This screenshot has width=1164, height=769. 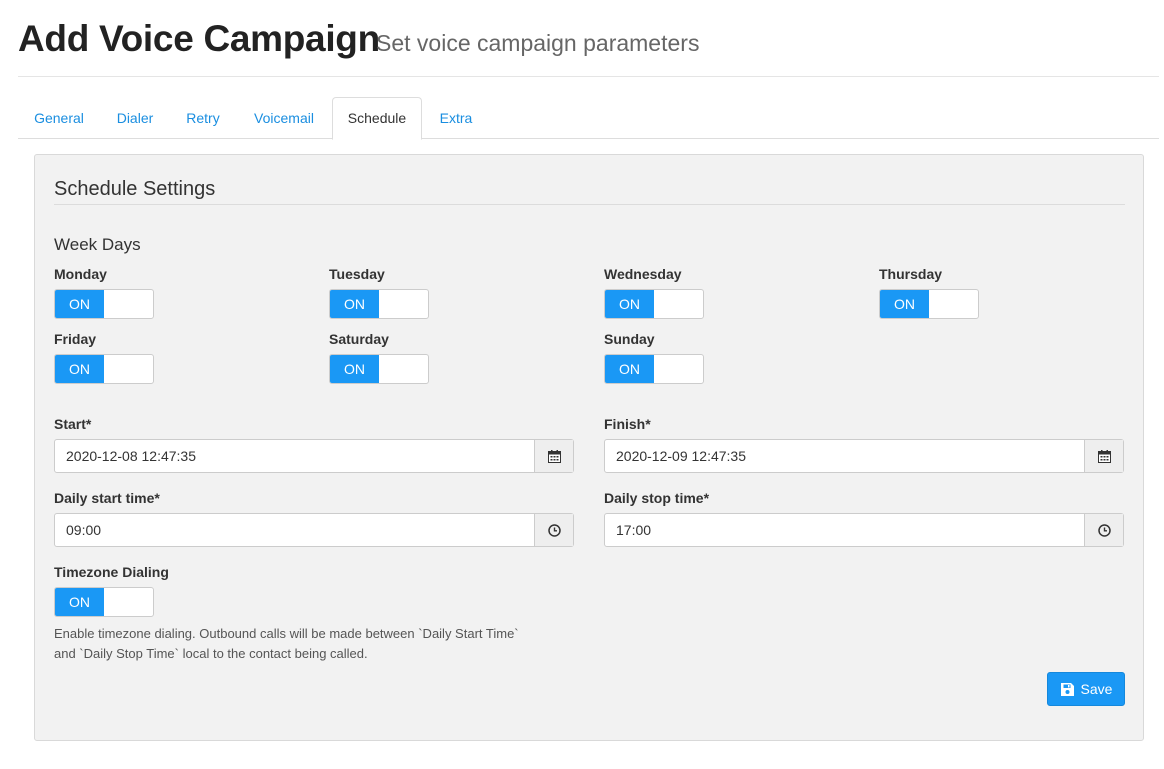 I want to click on saturday-label: Saturday, so click(x=359, y=339).